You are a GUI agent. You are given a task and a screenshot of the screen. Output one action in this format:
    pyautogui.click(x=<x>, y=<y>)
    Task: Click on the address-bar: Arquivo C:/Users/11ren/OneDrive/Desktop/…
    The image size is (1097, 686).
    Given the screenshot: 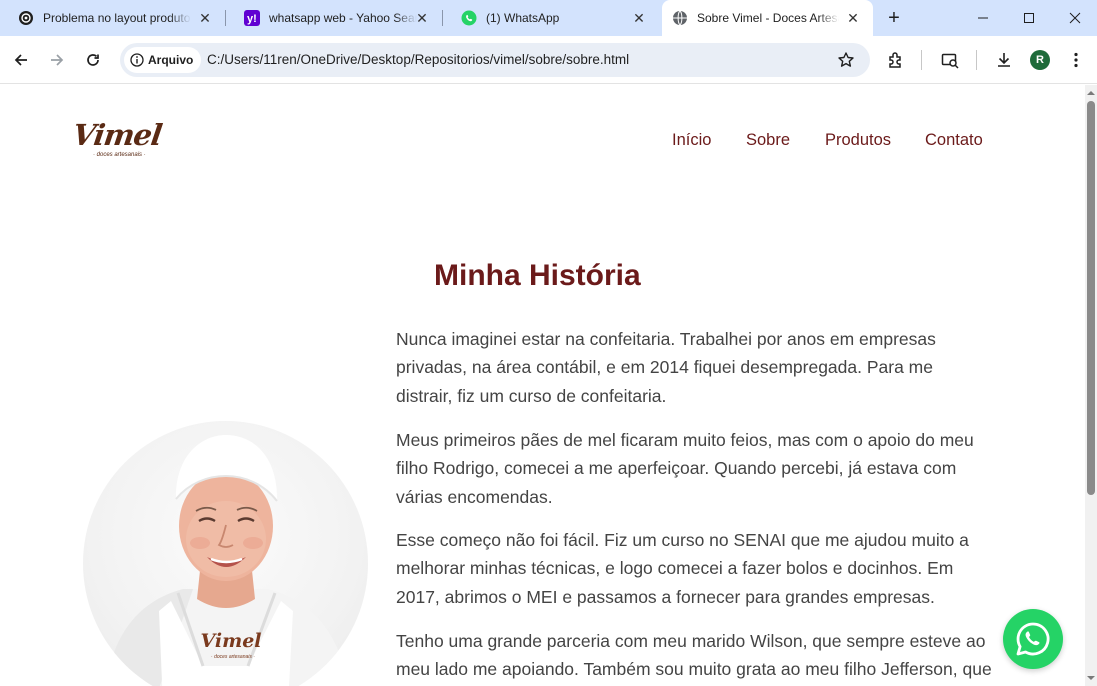 What is the action you would take?
    pyautogui.click(x=495, y=60)
    